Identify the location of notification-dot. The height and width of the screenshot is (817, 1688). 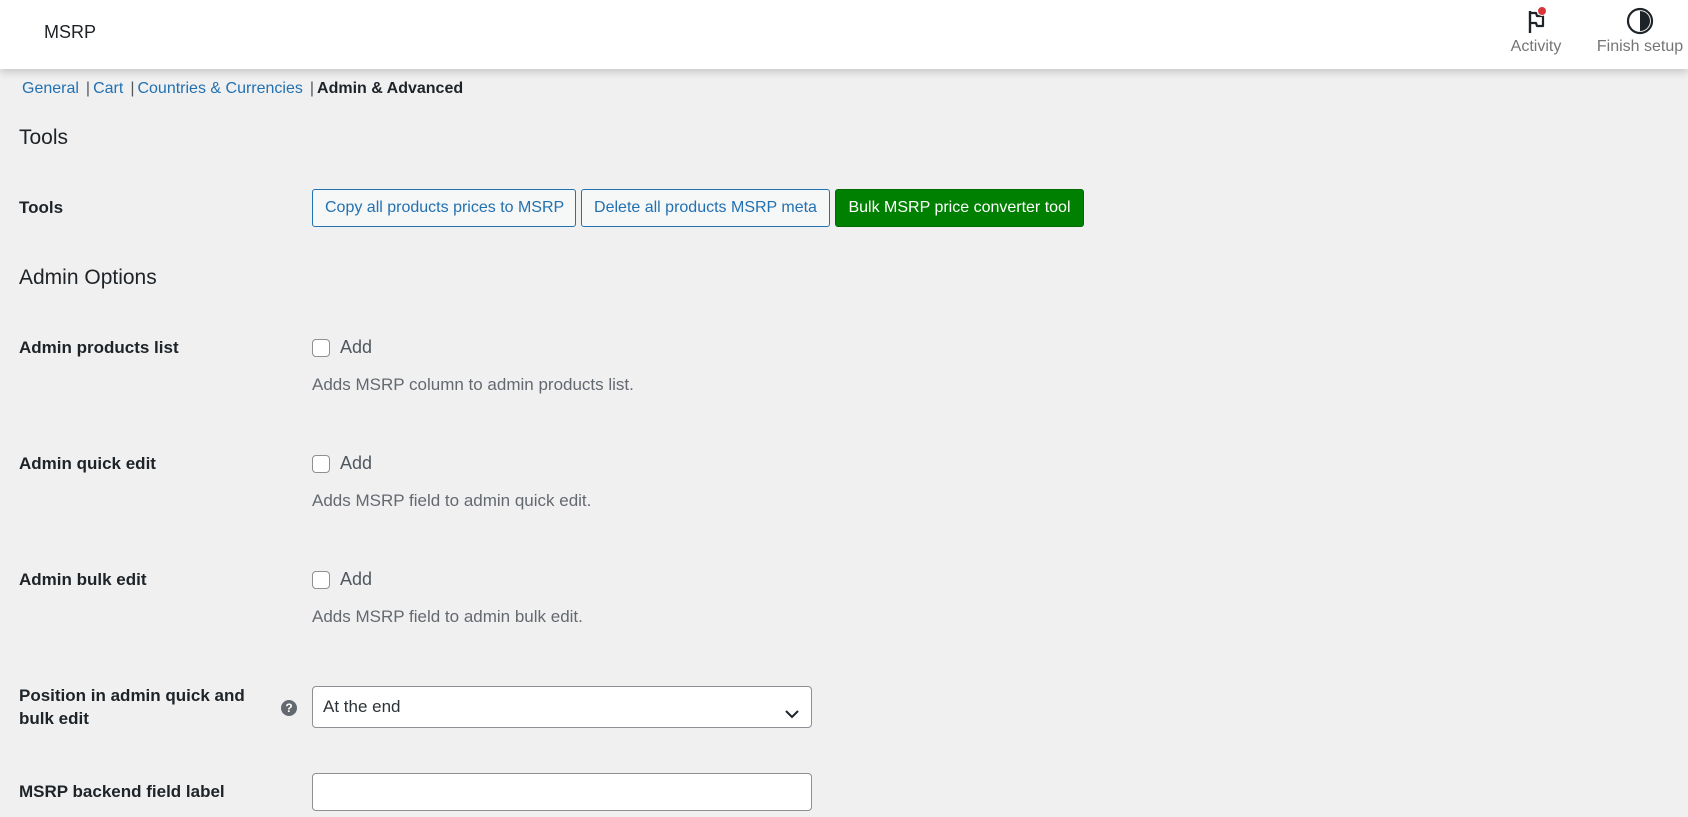
(1542, 11).